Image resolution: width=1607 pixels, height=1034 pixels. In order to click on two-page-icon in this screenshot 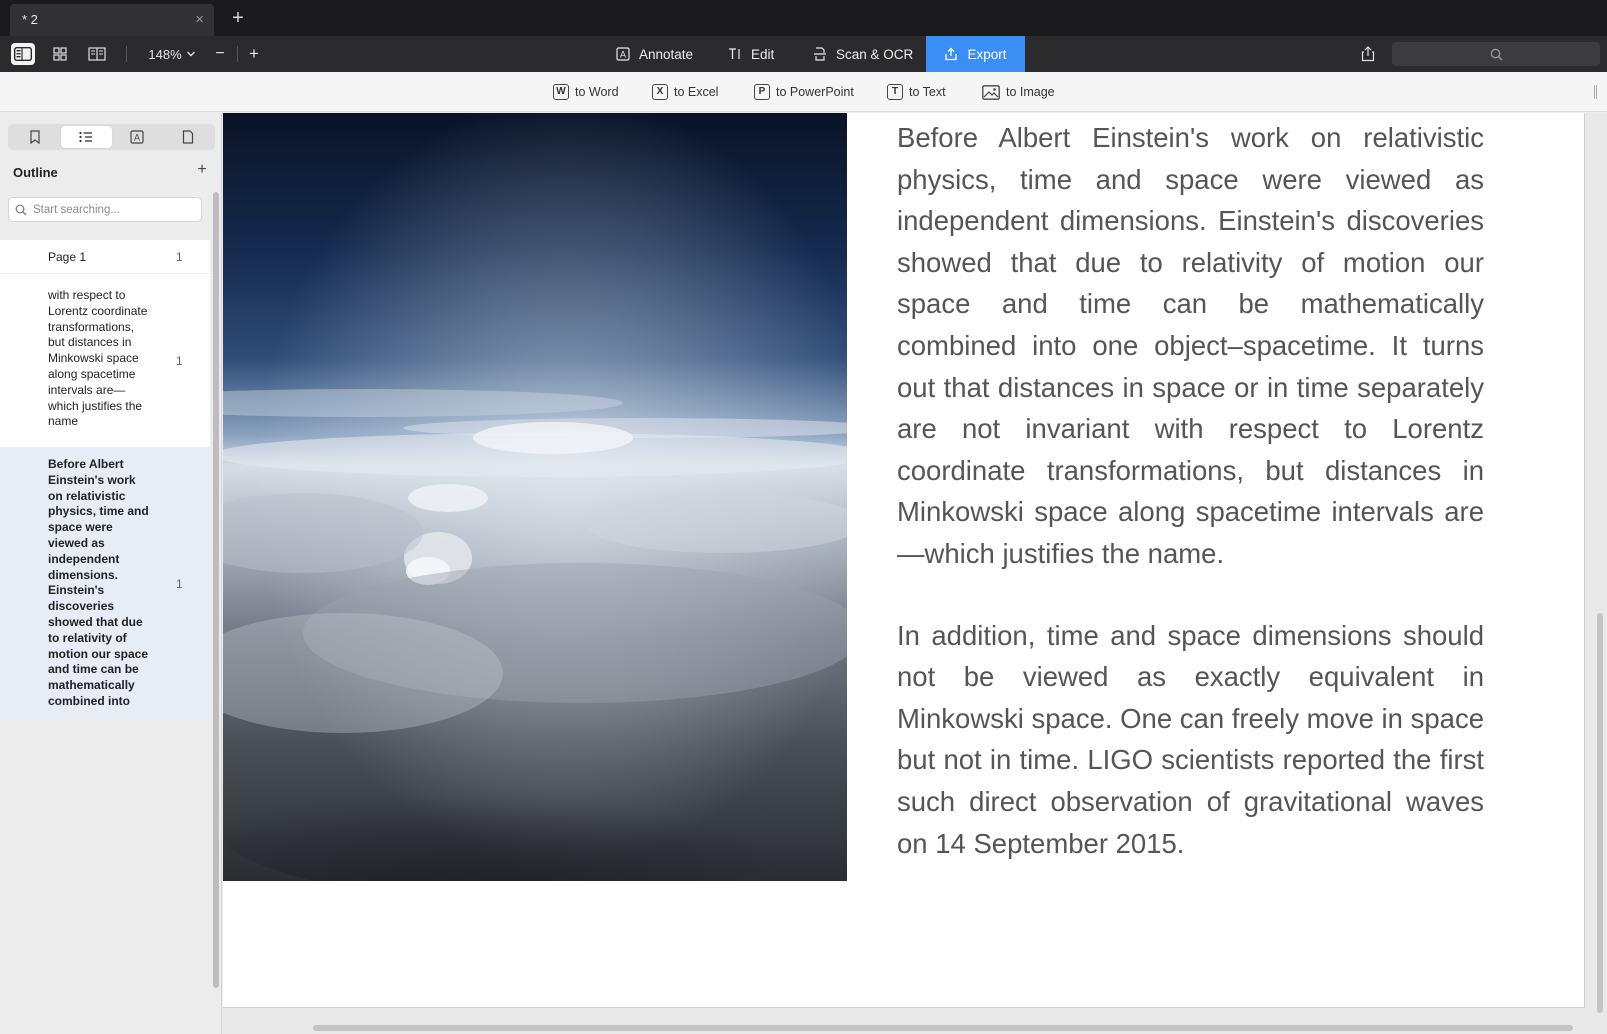, I will do `click(97, 54)`.